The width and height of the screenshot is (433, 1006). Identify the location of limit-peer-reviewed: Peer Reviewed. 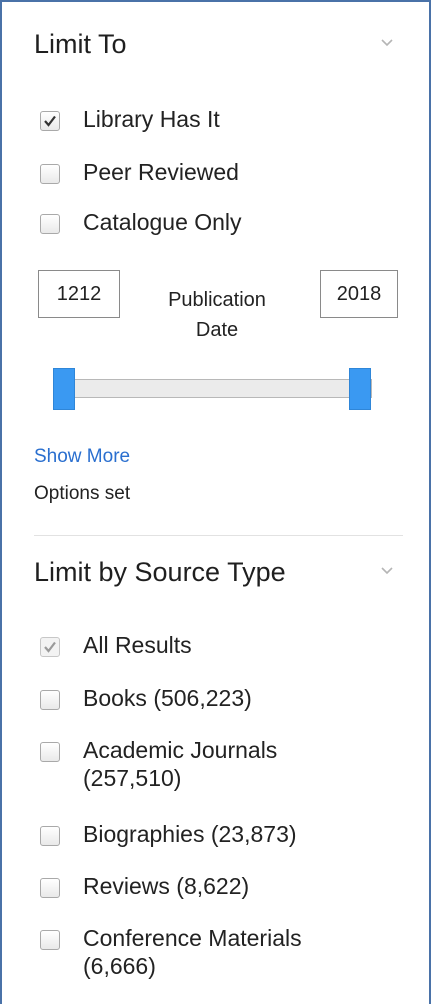
(139, 172).